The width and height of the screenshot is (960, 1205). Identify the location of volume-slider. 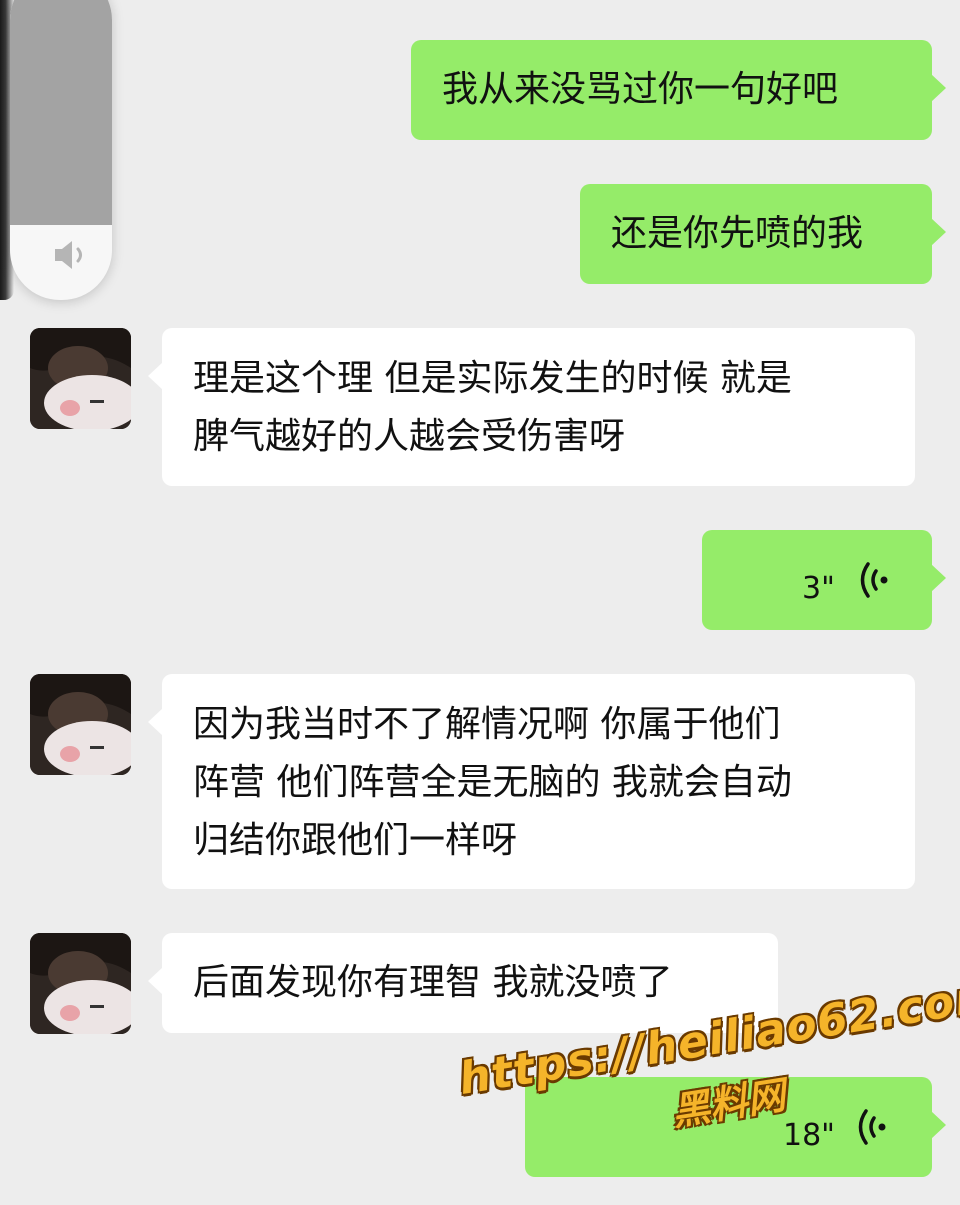
(61, 150).